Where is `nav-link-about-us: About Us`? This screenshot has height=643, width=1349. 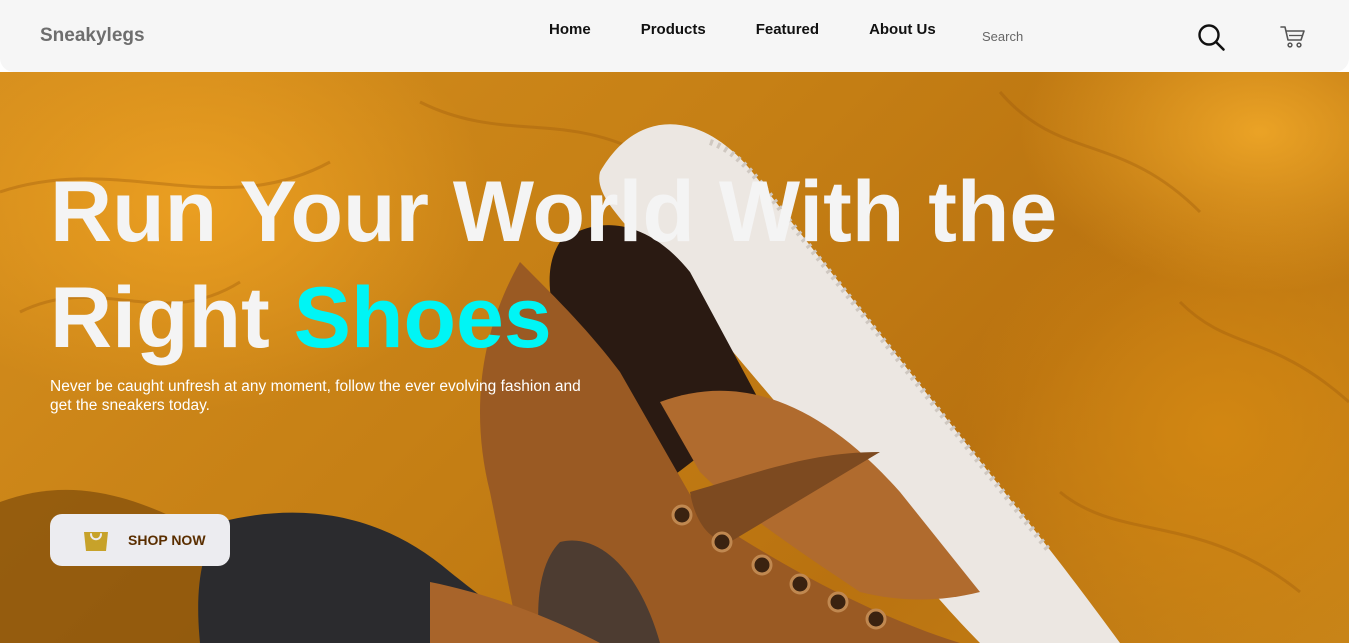 nav-link-about-us: About Us is located at coordinates (902, 30).